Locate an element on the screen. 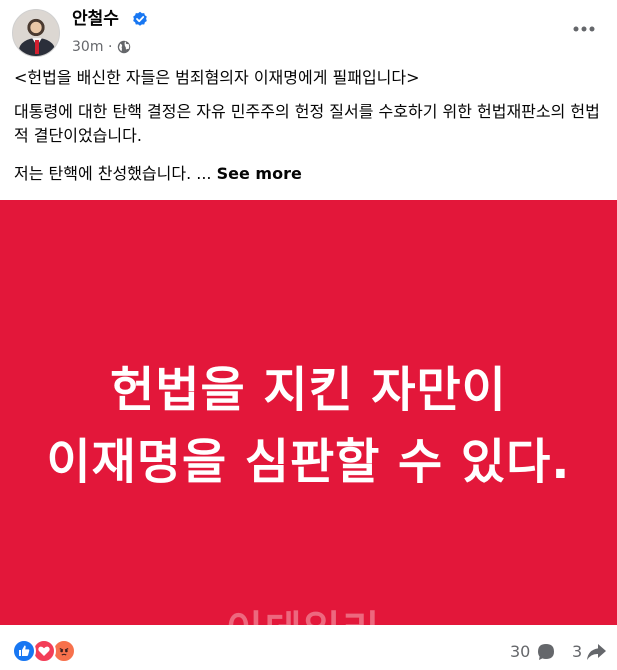  comment-count: 30 is located at coordinates (520, 651).